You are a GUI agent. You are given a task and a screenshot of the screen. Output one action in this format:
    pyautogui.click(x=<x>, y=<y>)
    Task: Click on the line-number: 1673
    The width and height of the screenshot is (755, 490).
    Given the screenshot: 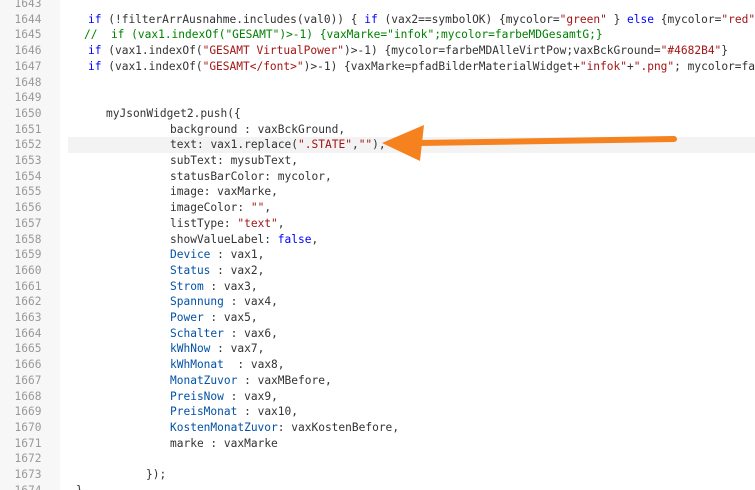 What is the action you would take?
    pyautogui.click(x=28, y=474)
    